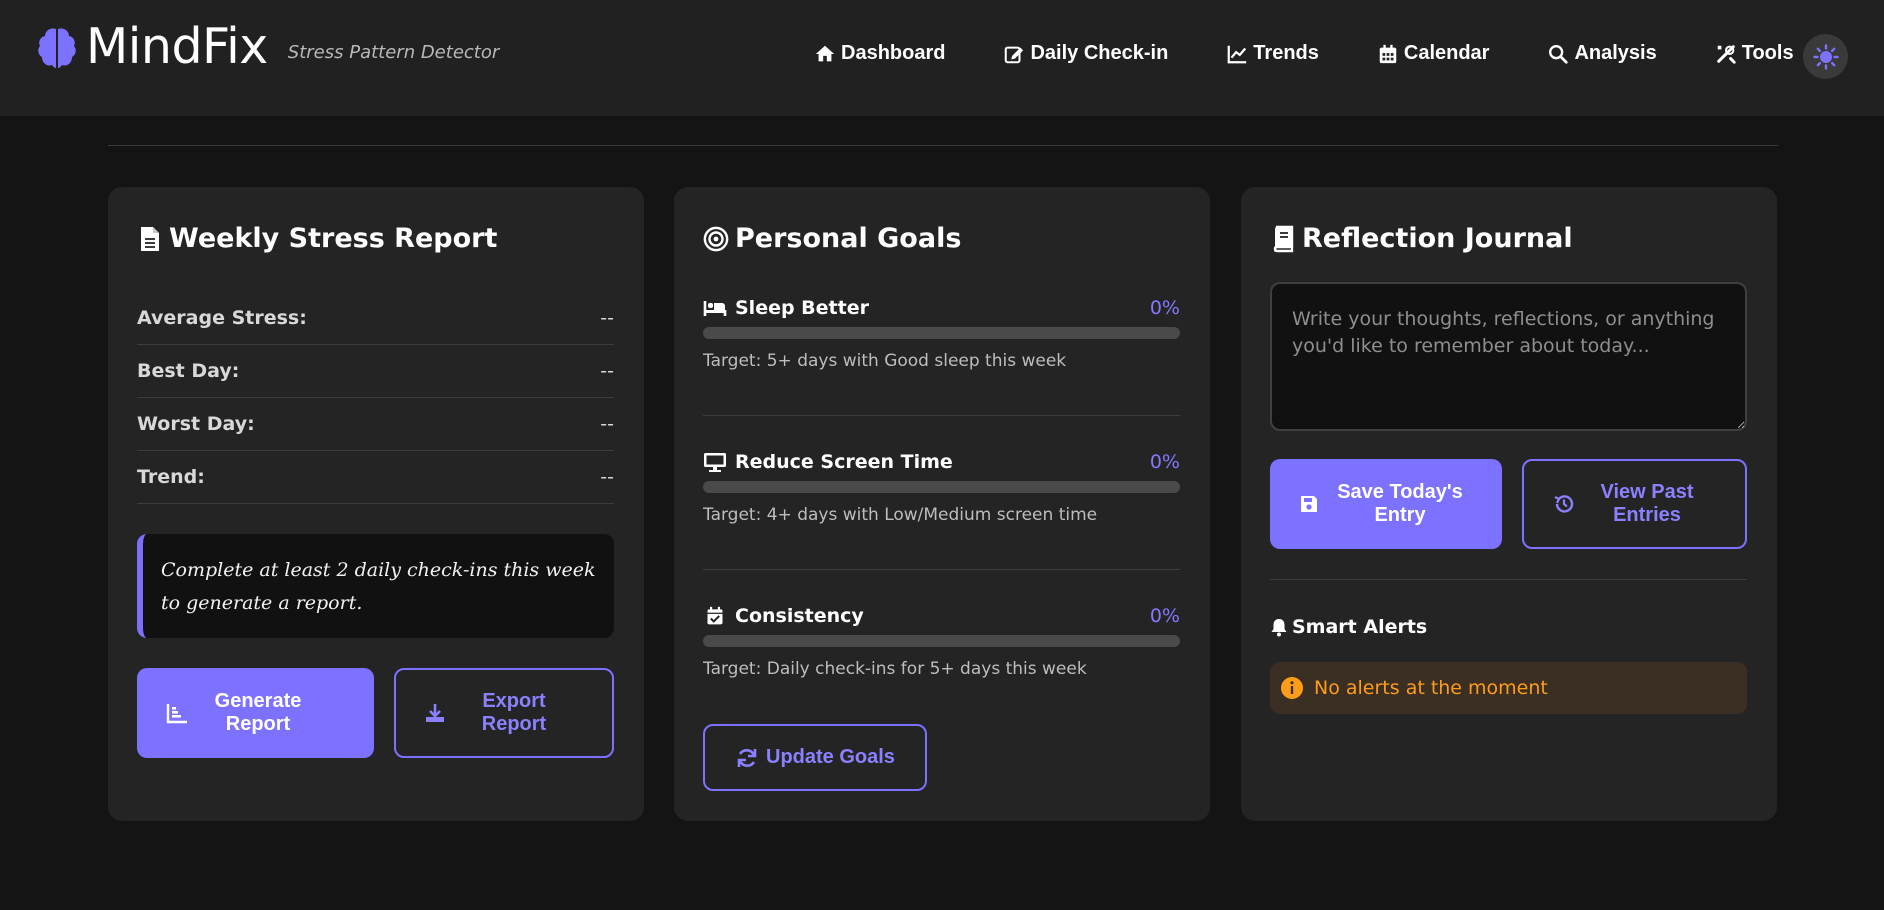 Image resolution: width=1884 pixels, height=910 pixels. I want to click on nav-trends-label: Trends, so click(1286, 53).